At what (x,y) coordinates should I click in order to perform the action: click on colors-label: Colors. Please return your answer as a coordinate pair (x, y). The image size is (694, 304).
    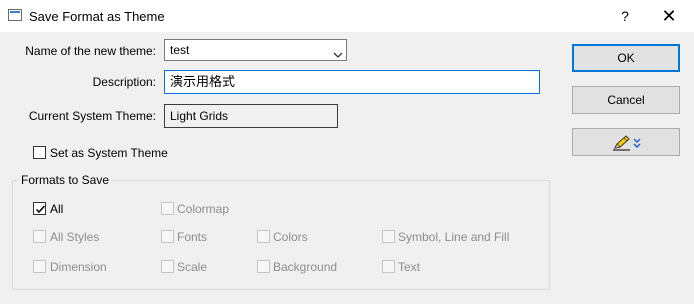
    Looking at the image, I should click on (290, 237).